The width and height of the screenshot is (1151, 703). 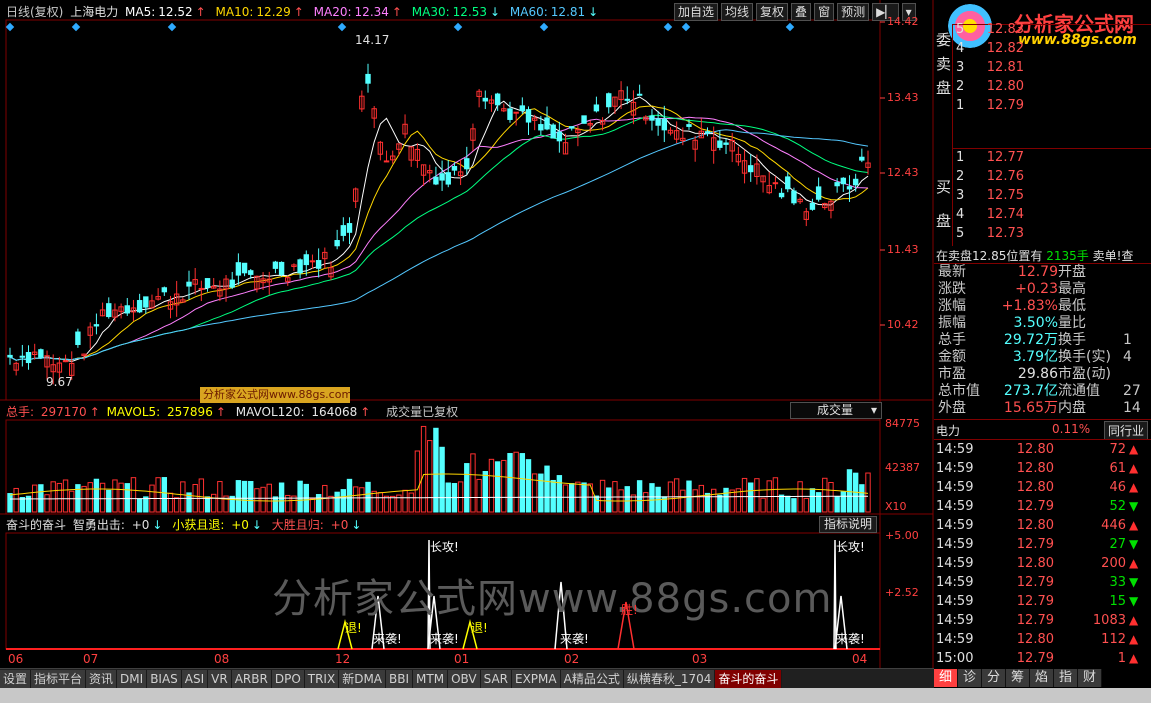 What do you see at coordinates (952, 374) in the screenshot?
I see `stat-label: 市盈` at bounding box center [952, 374].